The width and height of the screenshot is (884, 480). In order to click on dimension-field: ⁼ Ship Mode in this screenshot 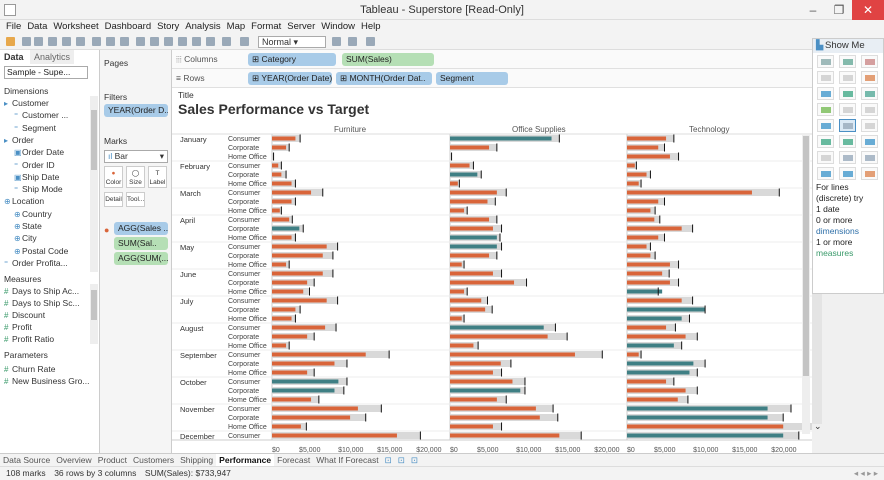, I will do `click(38, 189)`.